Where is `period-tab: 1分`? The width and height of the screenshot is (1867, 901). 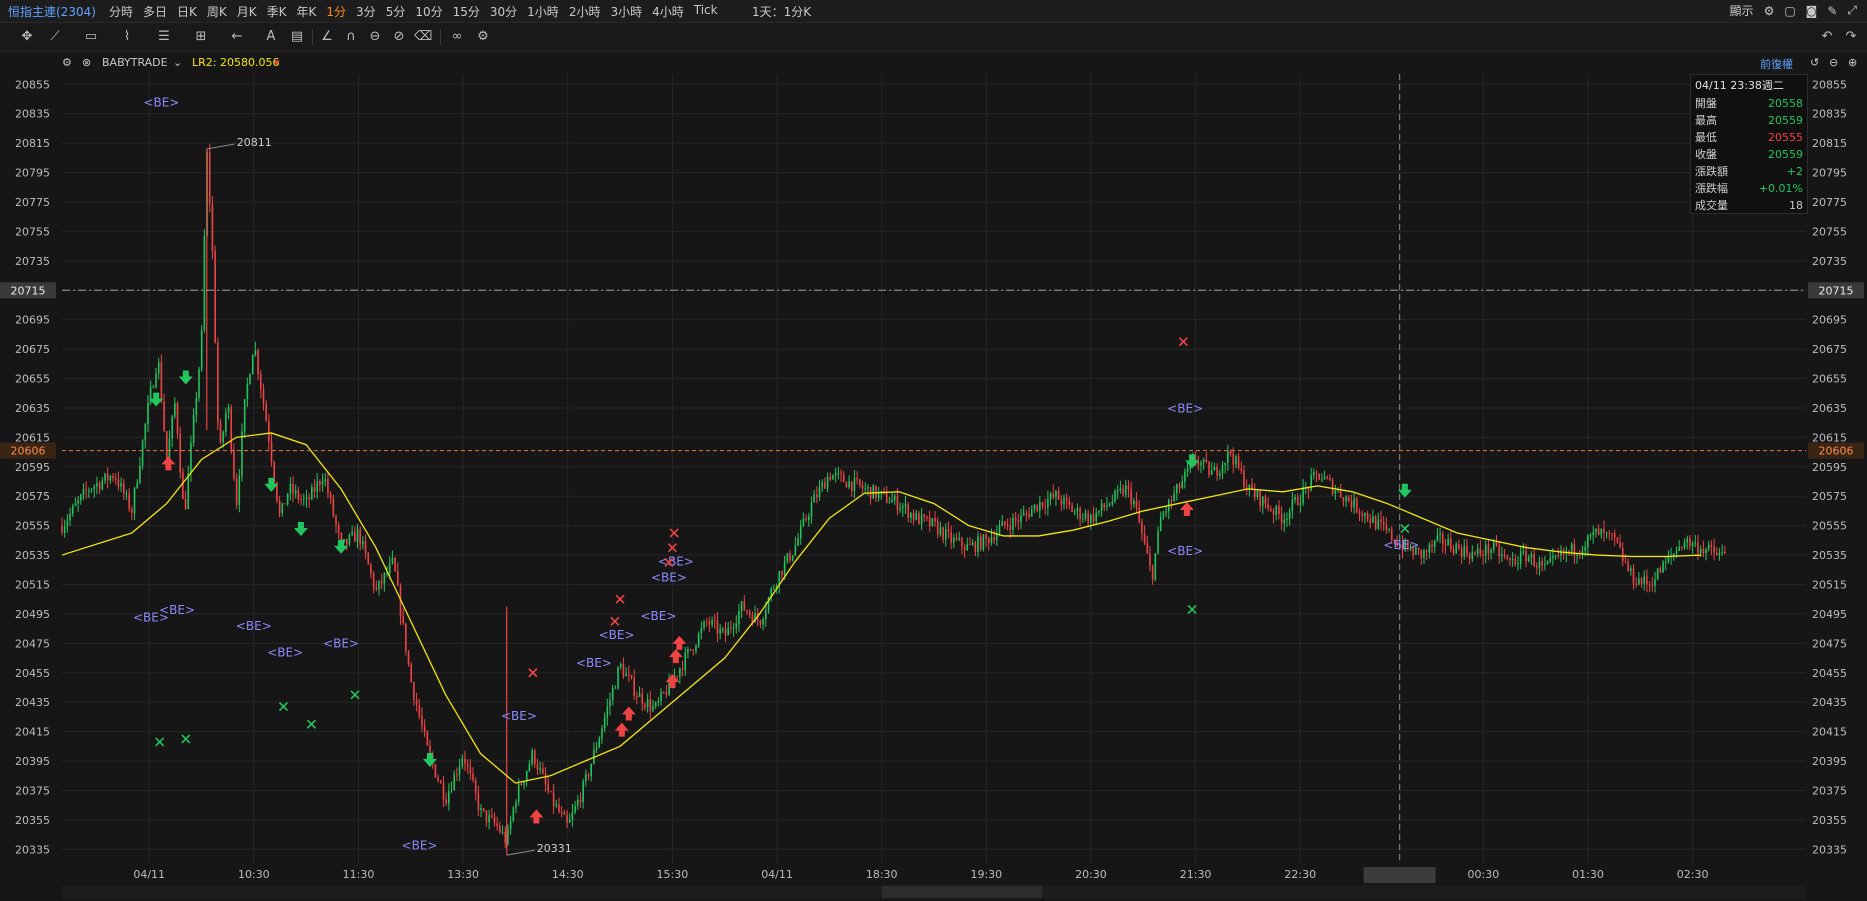 period-tab: 1分 is located at coordinates (336, 11).